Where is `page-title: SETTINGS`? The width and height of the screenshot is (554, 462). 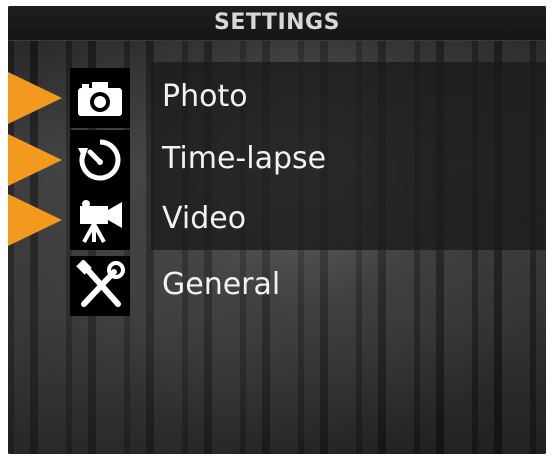
page-title: SETTINGS is located at coordinates (277, 22).